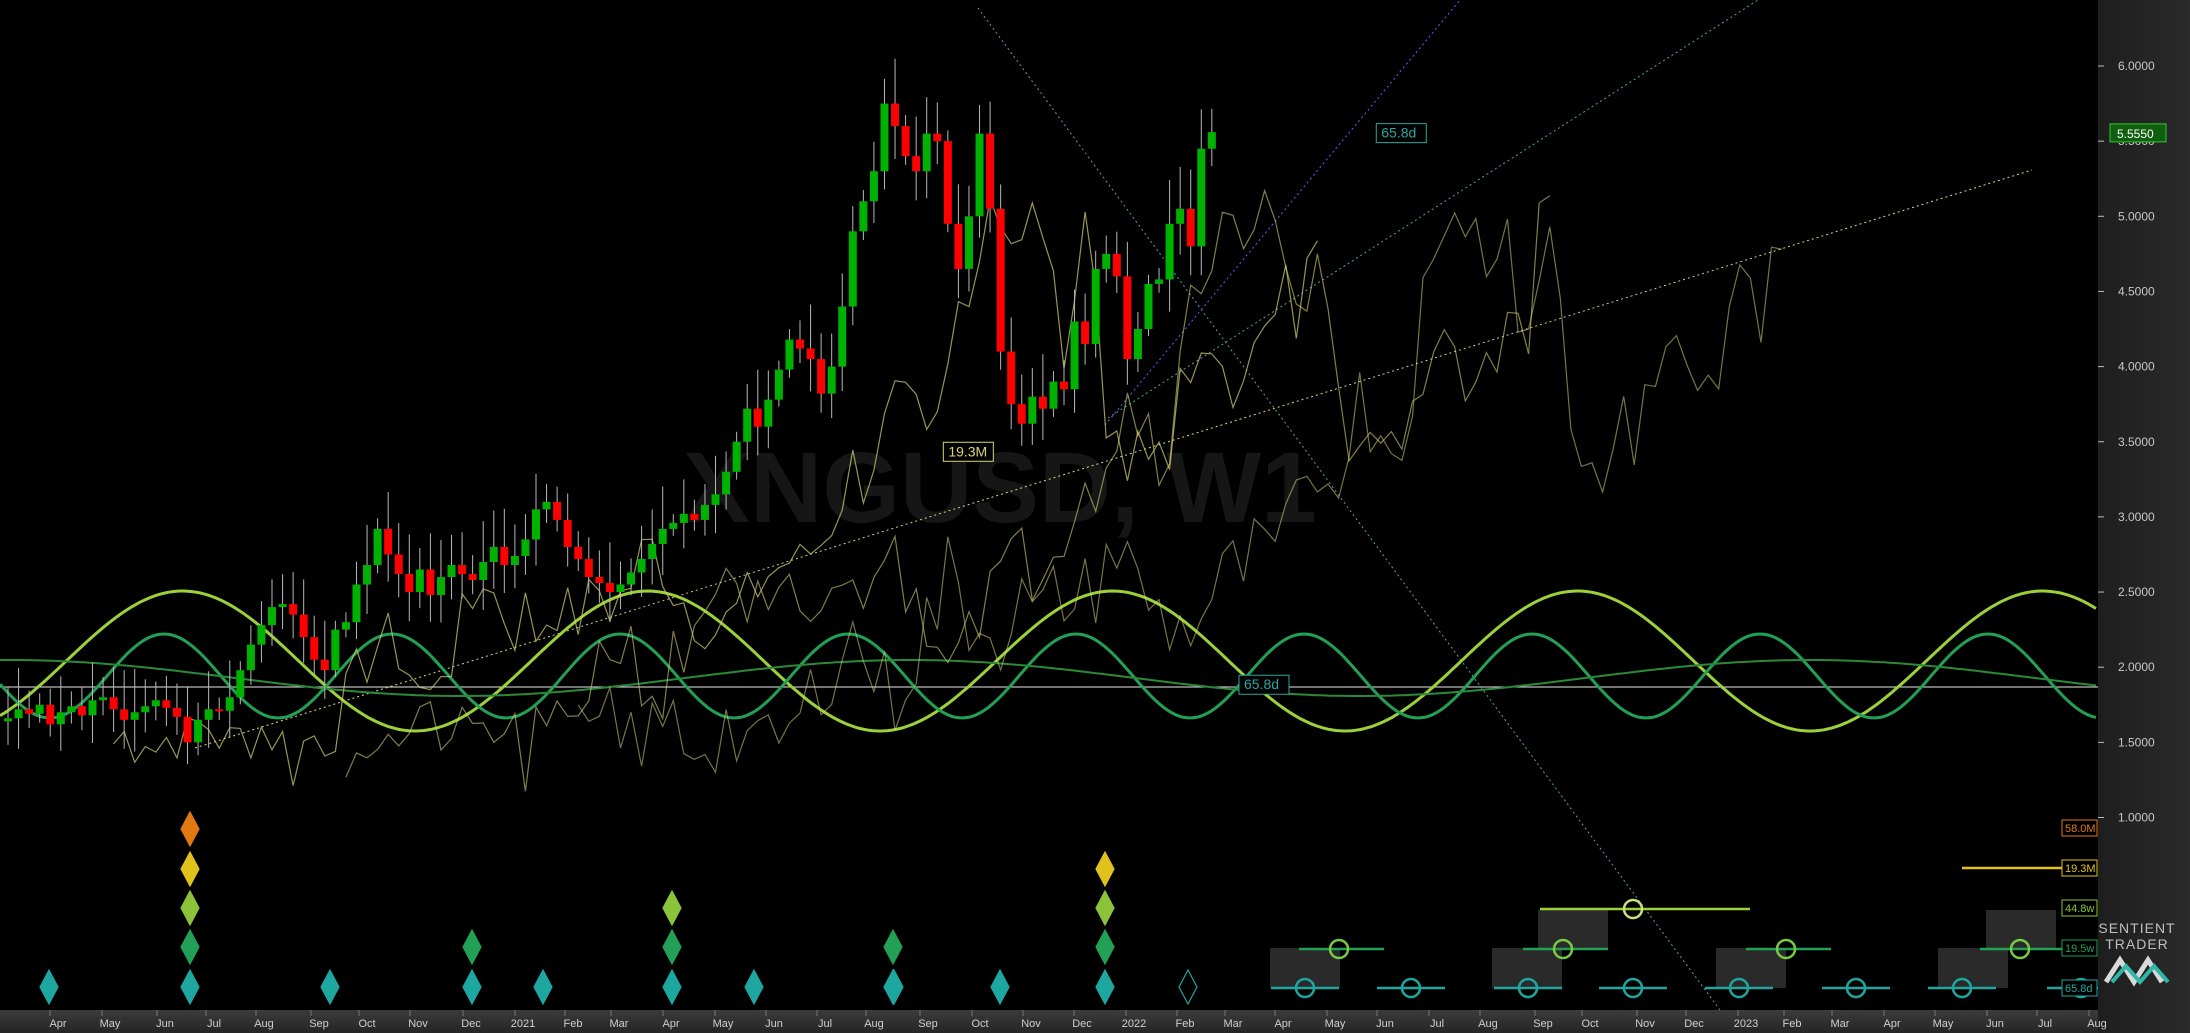 Image resolution: width=2190 pixels, height=1033 pixels. Describe the element at coordinates (523, 1024) in the screenshot. I see `x-tick-label: 2021` at that location.